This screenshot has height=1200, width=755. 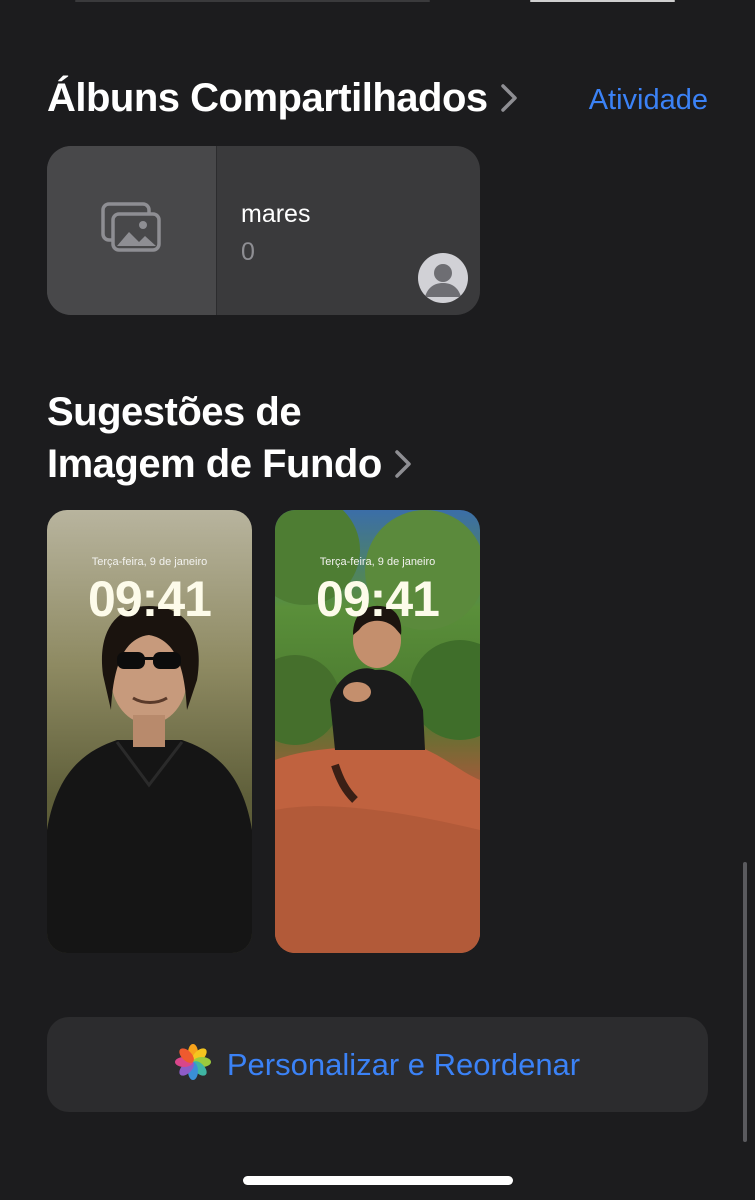 What do you see at coordinates (648, 100) in the screenshot?
I see `activity-link: Atividade` at bounding box center [648, 100].